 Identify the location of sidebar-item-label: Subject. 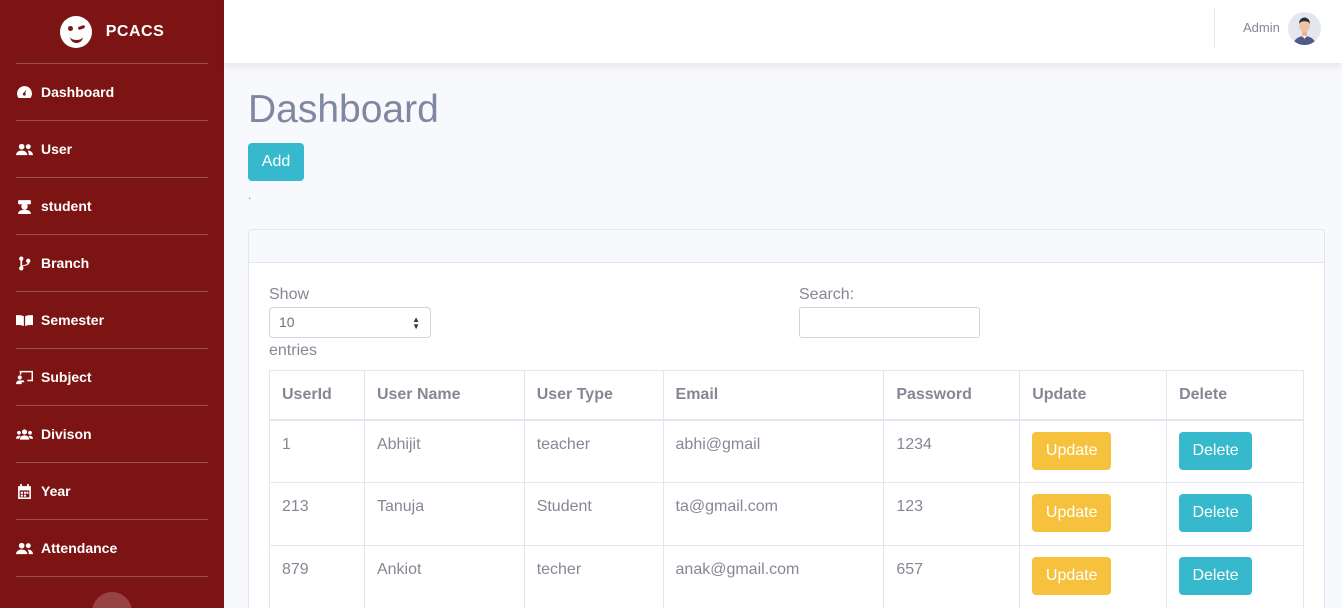
(66, 377).